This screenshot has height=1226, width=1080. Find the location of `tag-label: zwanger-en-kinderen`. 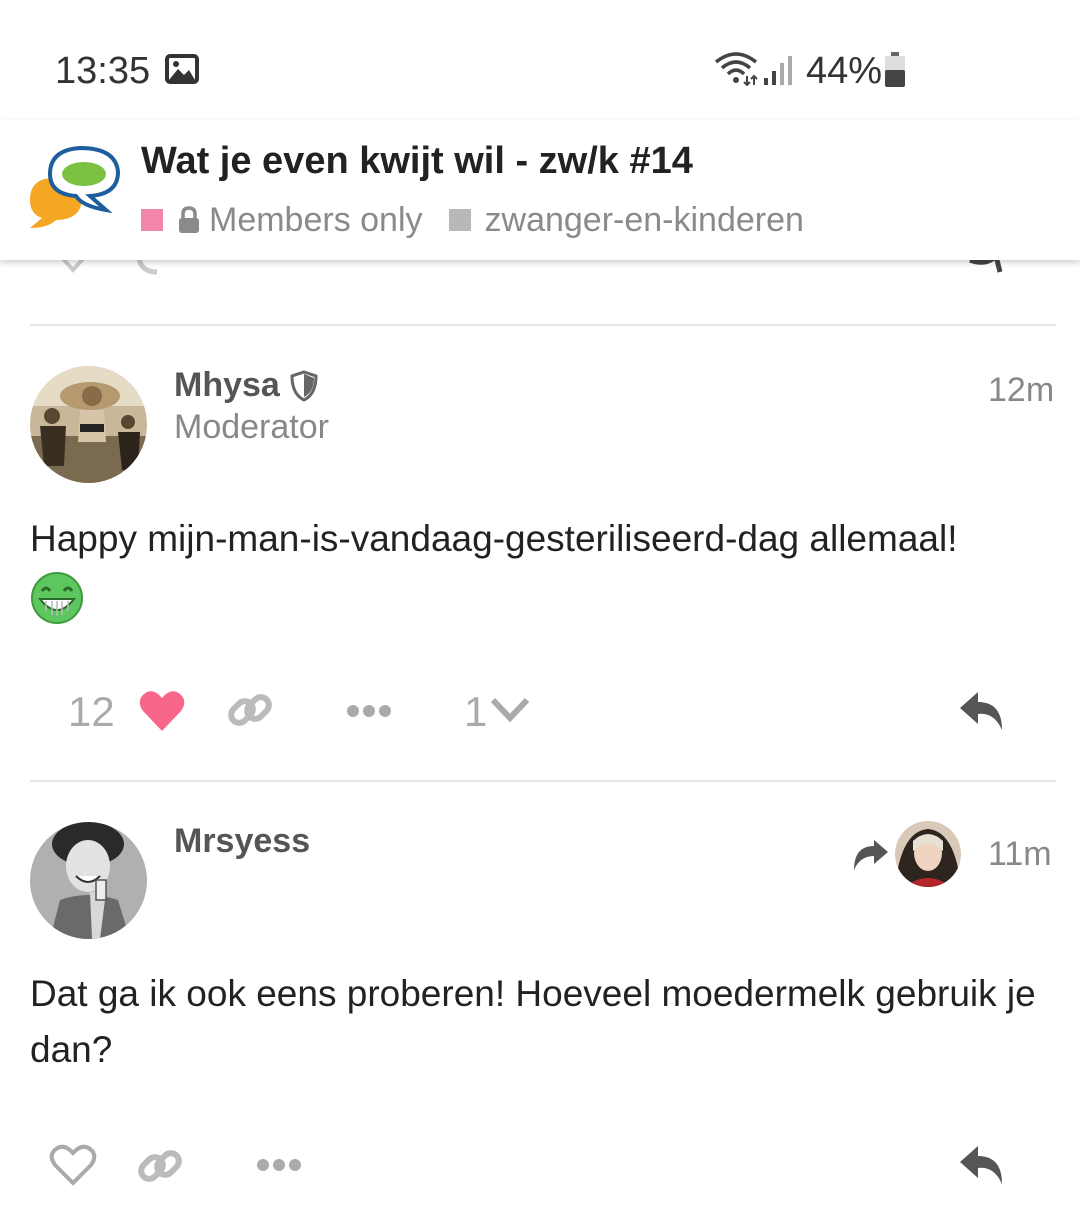

tag-label: zwanger-en-kinderen is located at coordinates (644, 220).